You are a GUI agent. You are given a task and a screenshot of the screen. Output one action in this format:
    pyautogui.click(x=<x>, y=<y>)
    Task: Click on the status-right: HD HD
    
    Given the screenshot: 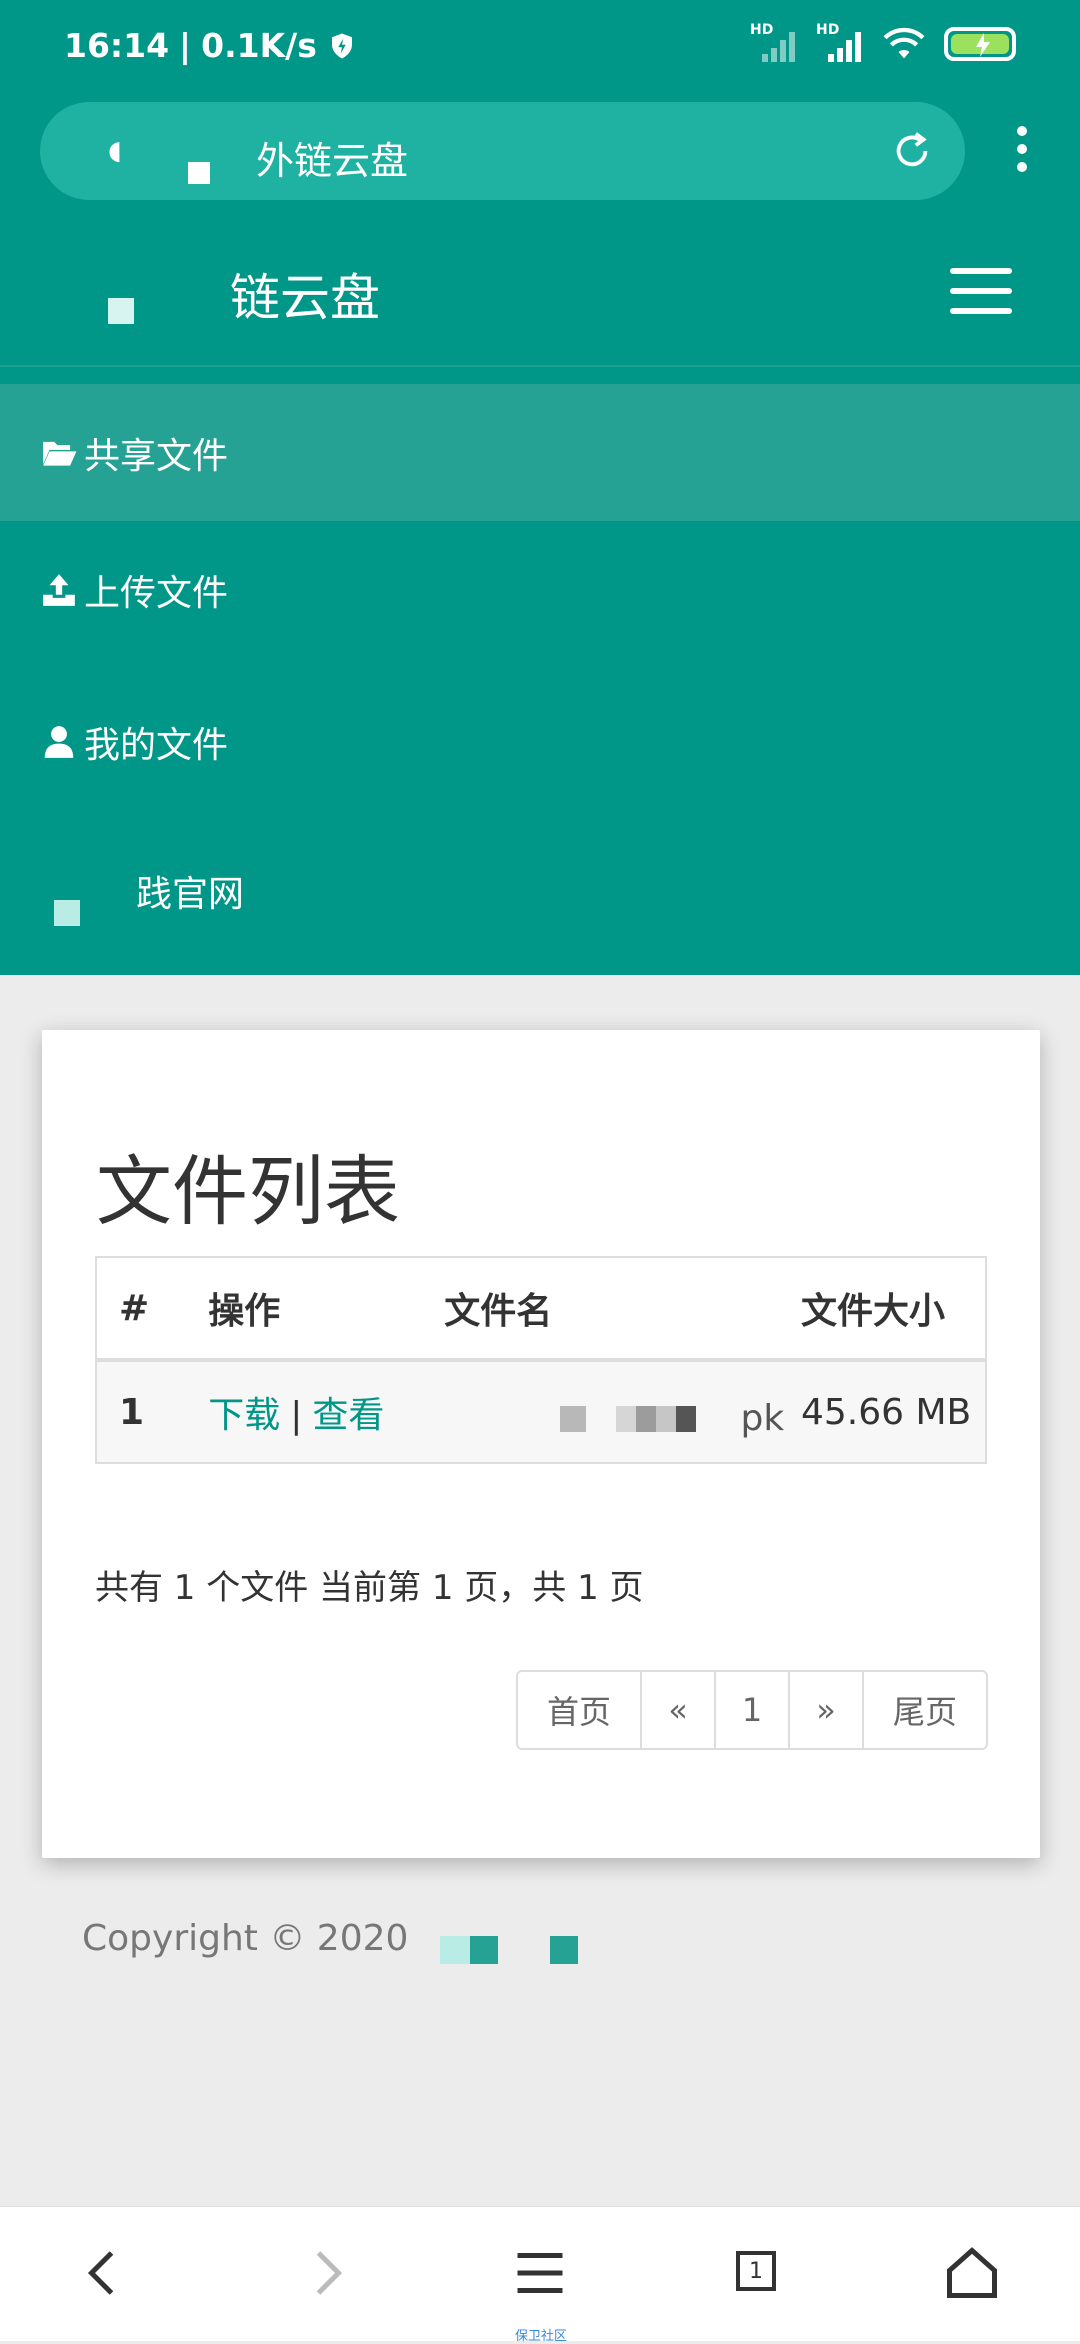 What is the action you would take?
    pyautogui.click(x=883, y=42)
    